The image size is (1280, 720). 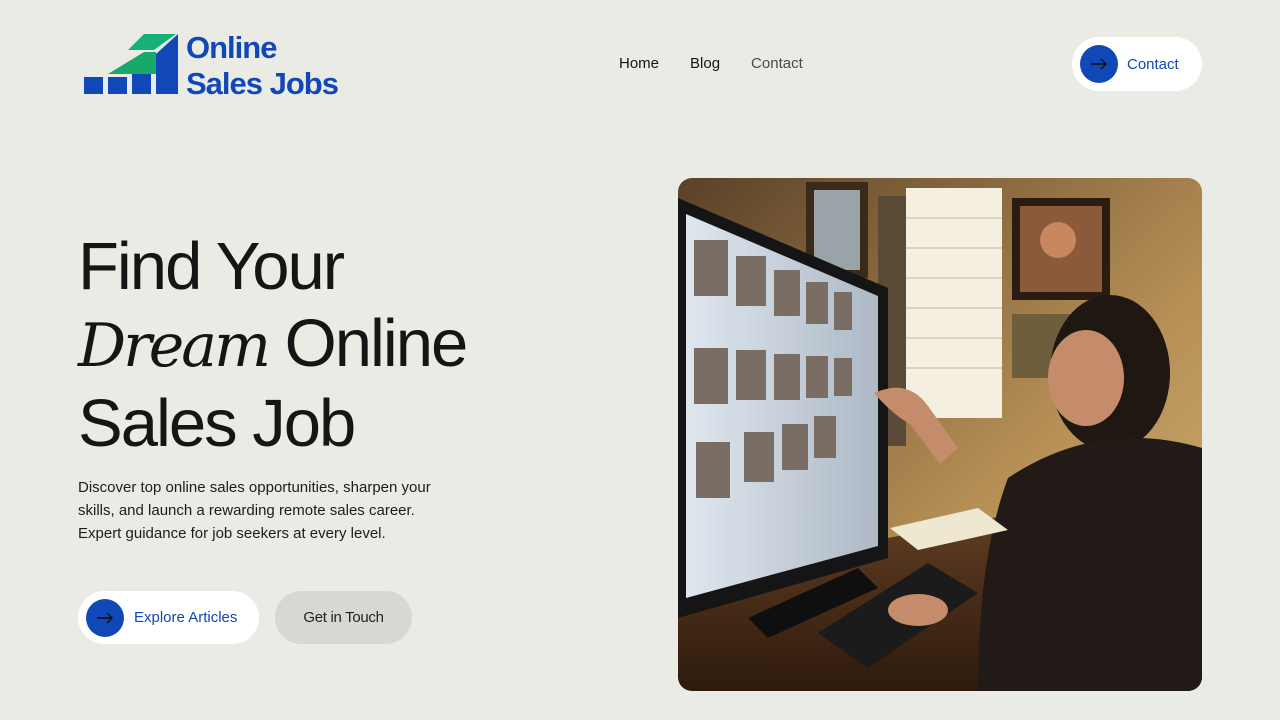 I want to click on brand-wordmark: Online Sales Jobs, so click(x=262, y=66).